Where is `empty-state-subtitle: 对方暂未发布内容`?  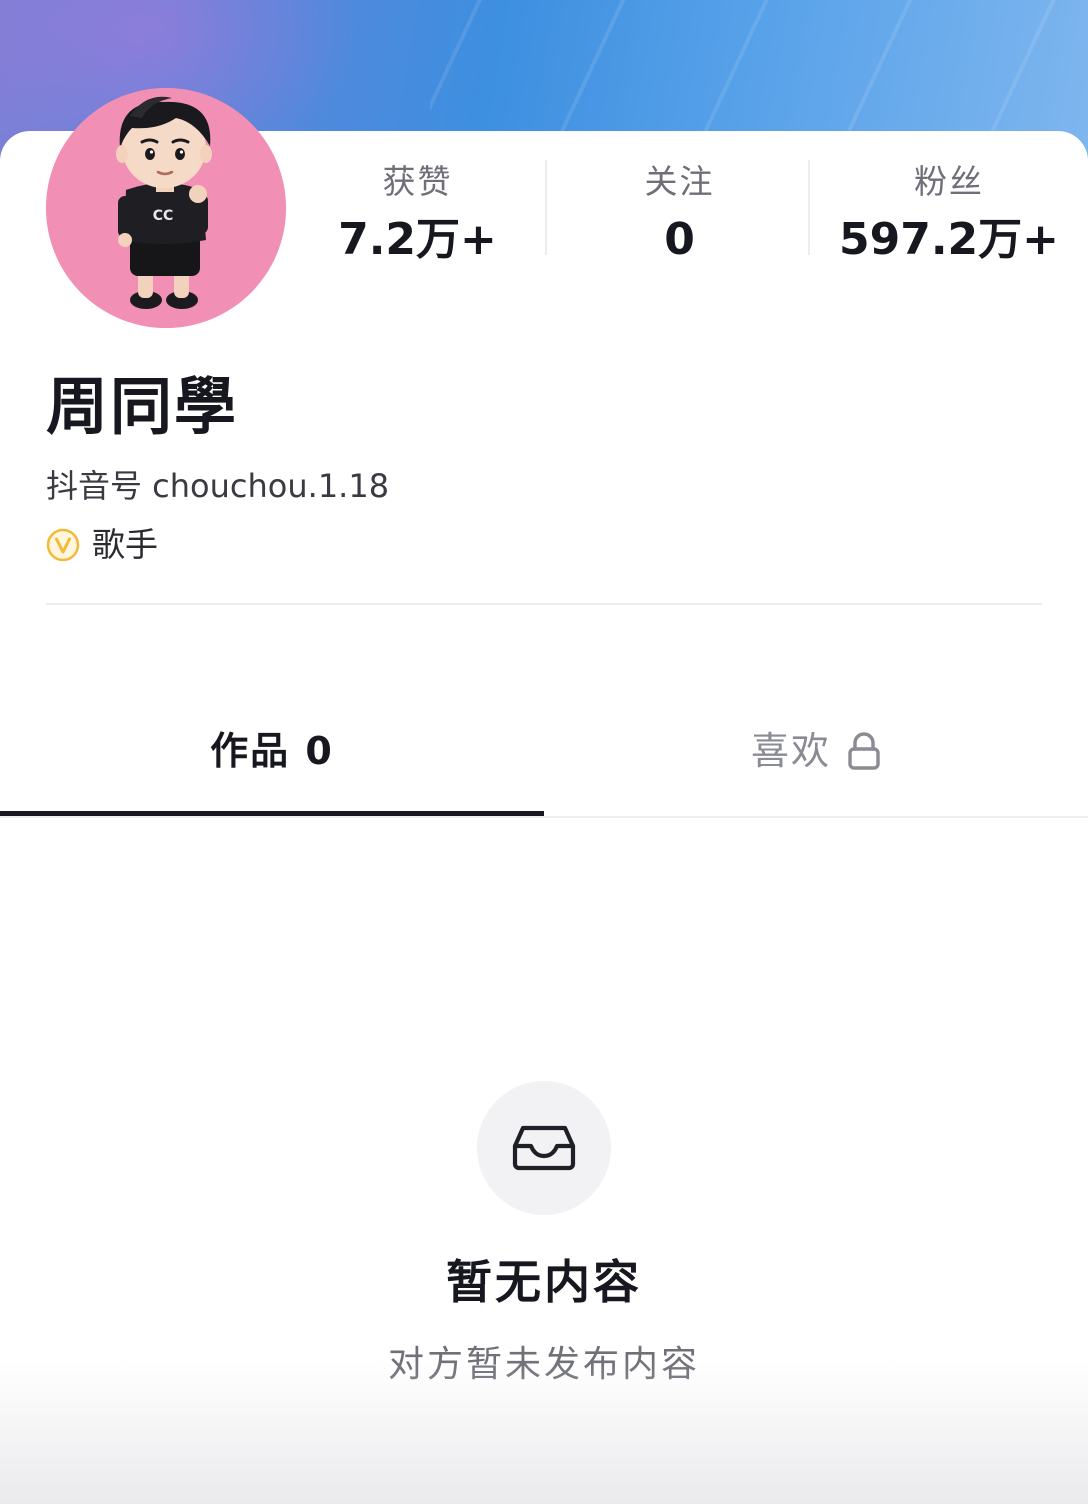 empty-state-subtitle: 对方暂未发布内容 is located at coordinates (543, 1364).